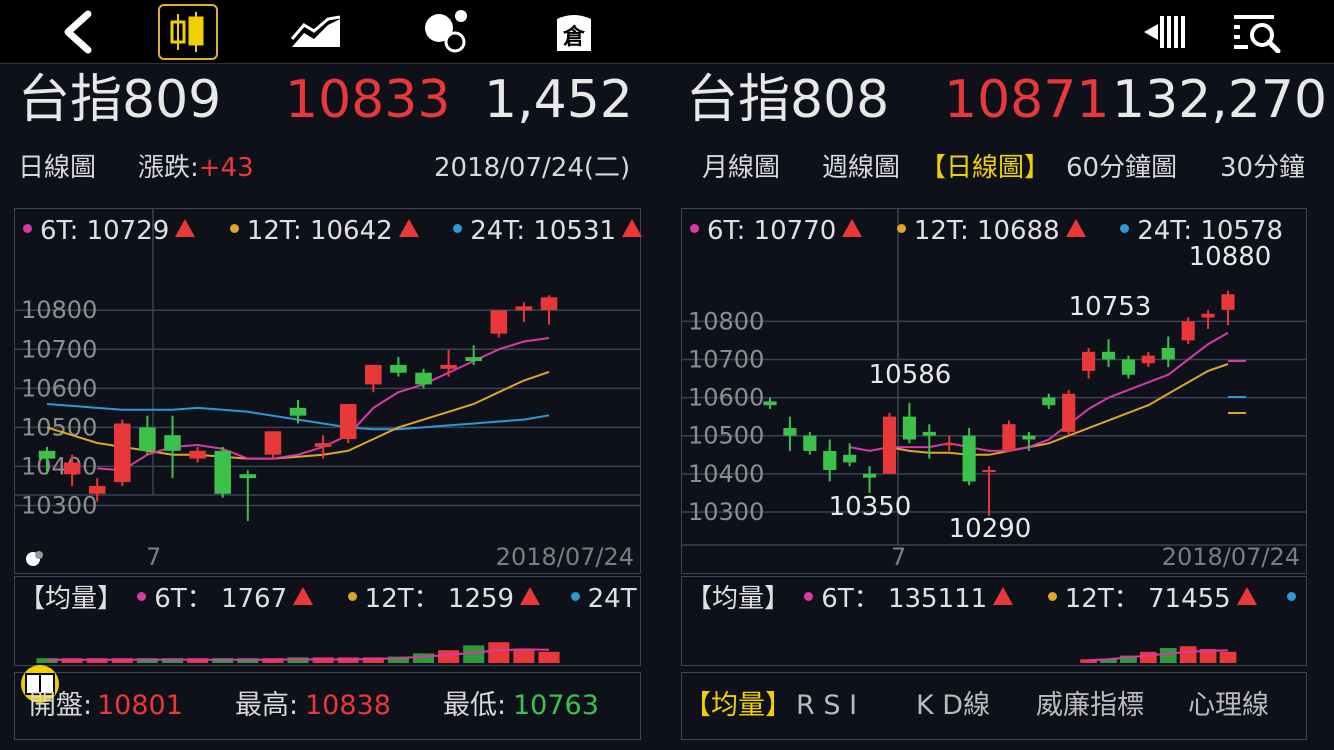 This screenshot has width=1334, height=750. What do you see at coordinates (985, 168) in the screenshot?
I see `tab-daily: 【日線圖】` at bounding box center [985, 168].